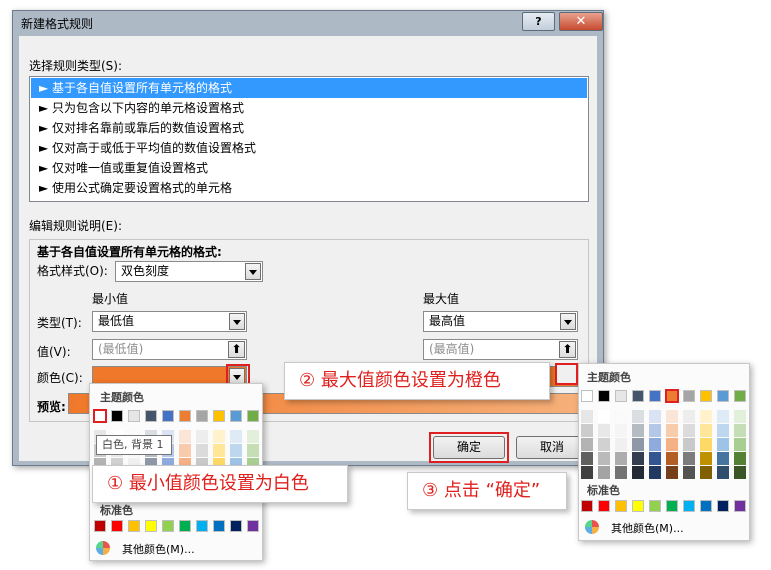  What do you see at coordinates (309, 168) in the screenshot?
I see `rule-type-item: ► 仅对唯一值或重复值设置格式` at bounding box center [309, 168].